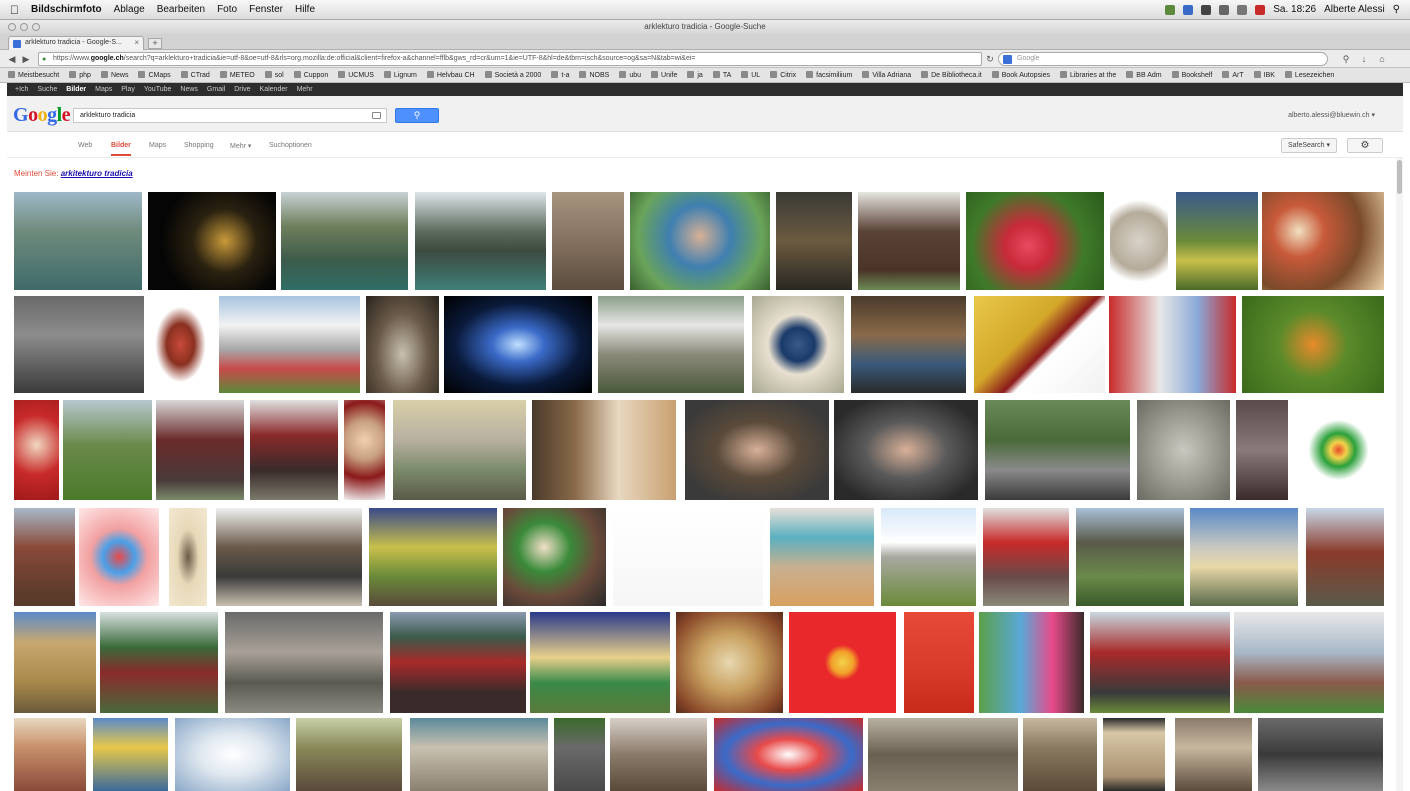 This screenshot has height=791, width=1410. I want to click on scrollbar-thumb, so click(1399, 177).